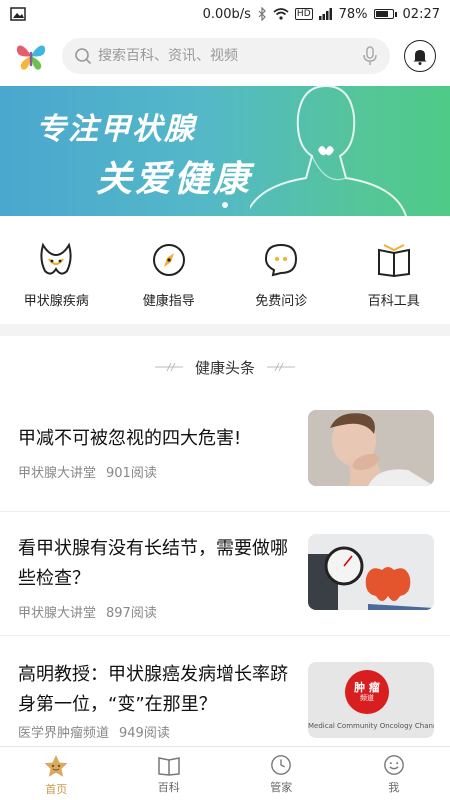  Describe the element at coordinates (83, 56) in the screenshot. I see `search-icon` at that location.